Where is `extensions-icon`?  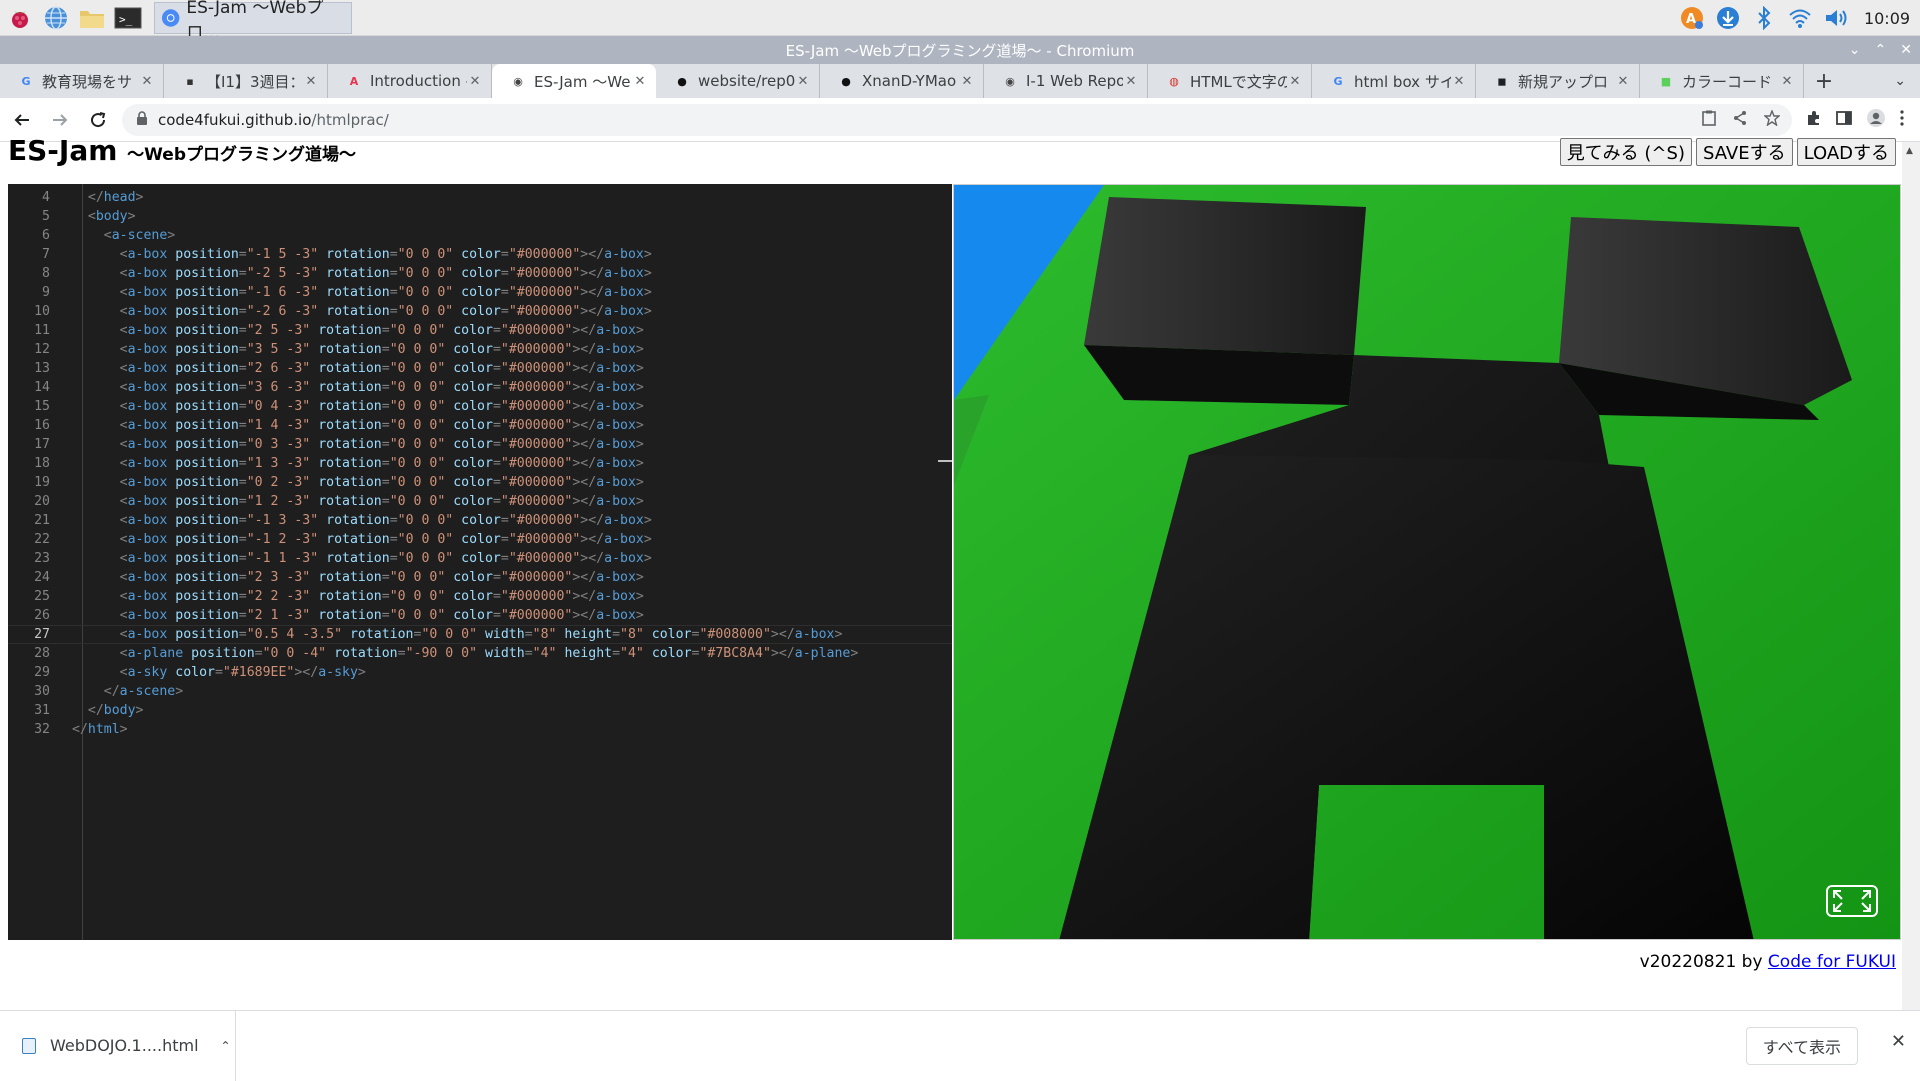
extensions-icon is located at coordinates (1814, 120).